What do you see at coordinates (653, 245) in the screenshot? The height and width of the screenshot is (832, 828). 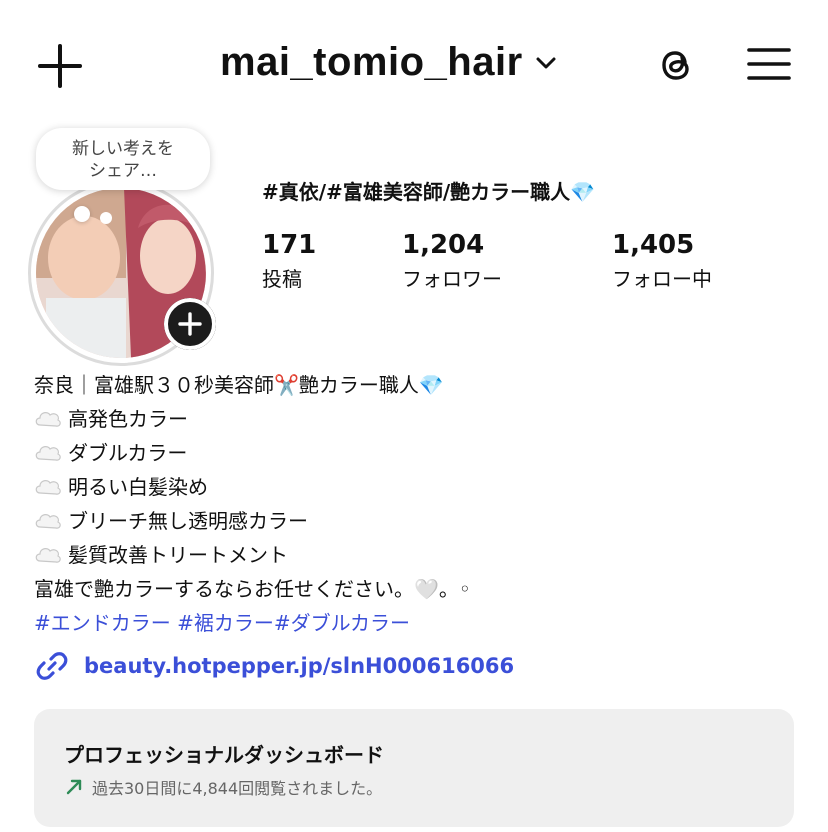 I see `following-count: 1,405` at bounding box center [653, 245].